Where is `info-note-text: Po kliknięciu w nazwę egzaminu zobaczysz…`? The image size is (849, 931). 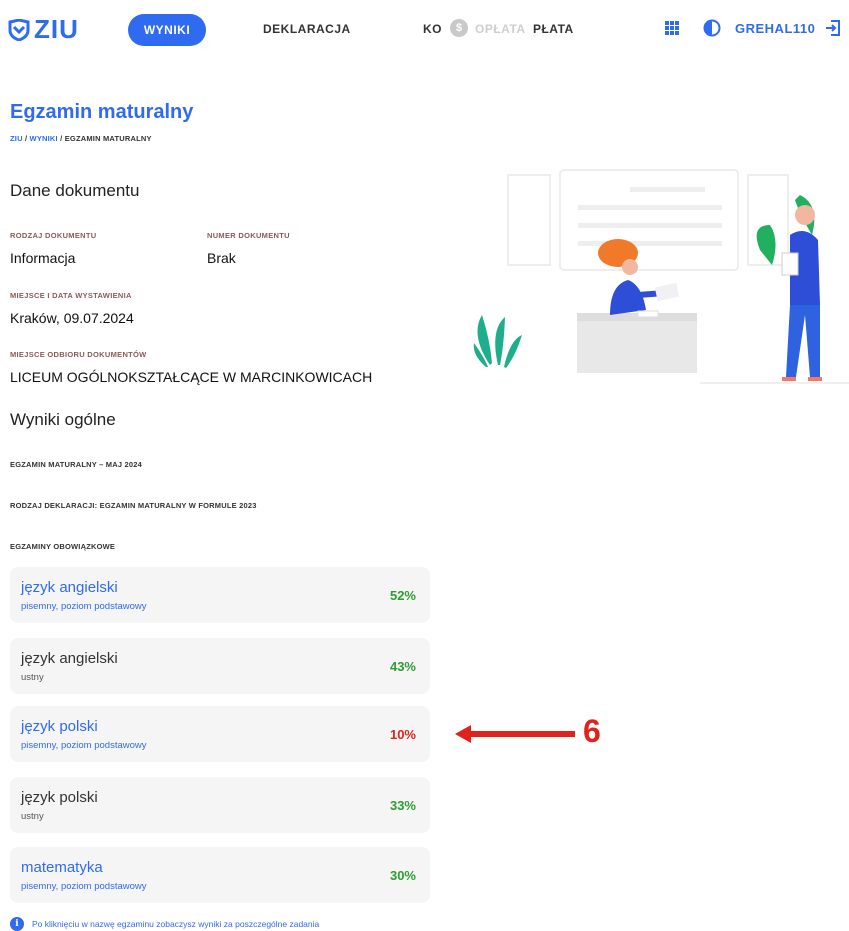
info-note-text: Po kliknięciu w nazwę egzaminu zobaczysz… is located at coordinates (176, 924).